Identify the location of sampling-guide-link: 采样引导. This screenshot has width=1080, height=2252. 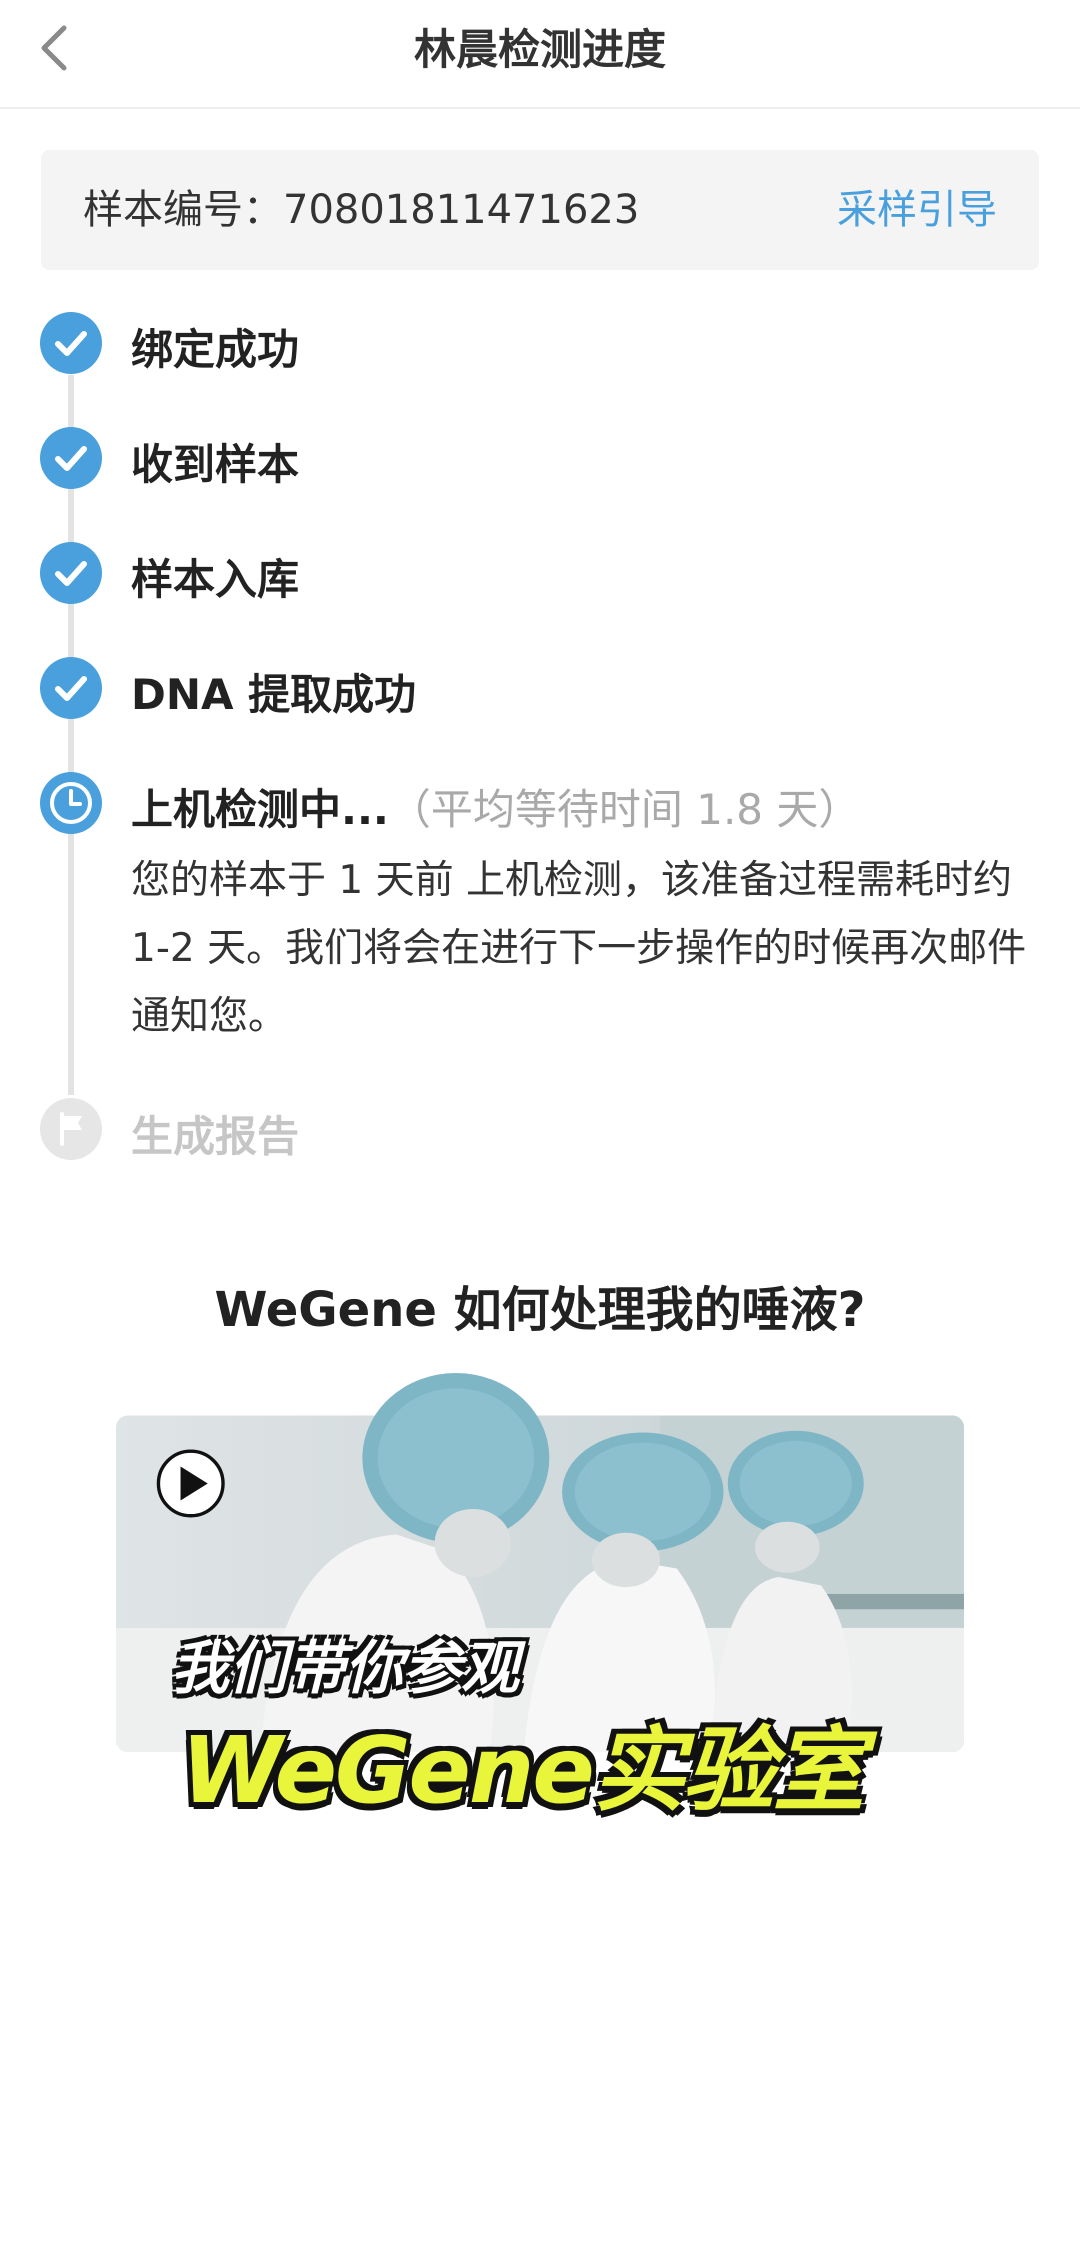
(917, 210).